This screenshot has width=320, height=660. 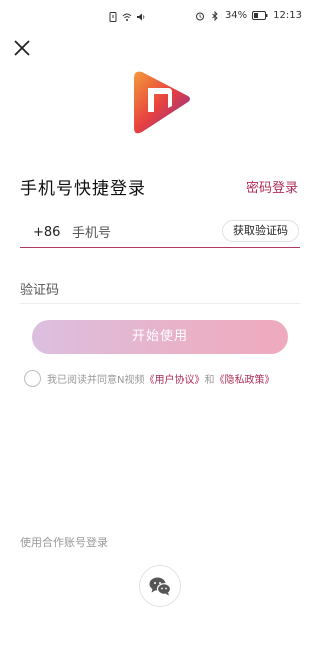 I want to click on close-icon, so click(x=22, y=48).